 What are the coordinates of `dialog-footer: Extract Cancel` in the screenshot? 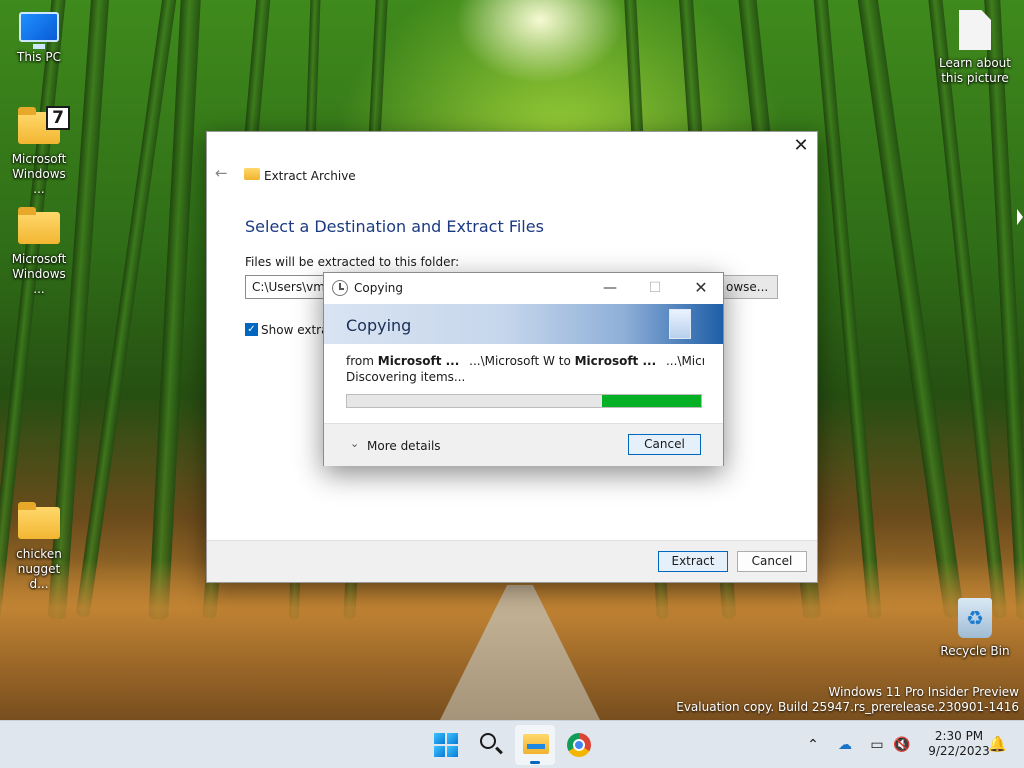 It's located at (512, 561).